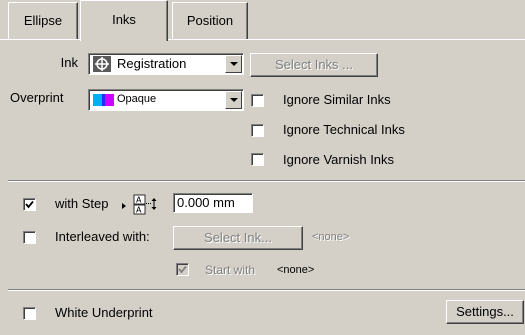 The image size is (525, 335). What do you see at coordinates (213, 203) in the screenshot?
I see `step-value-field: 0.000 mm` at bounding box center [213, 203].